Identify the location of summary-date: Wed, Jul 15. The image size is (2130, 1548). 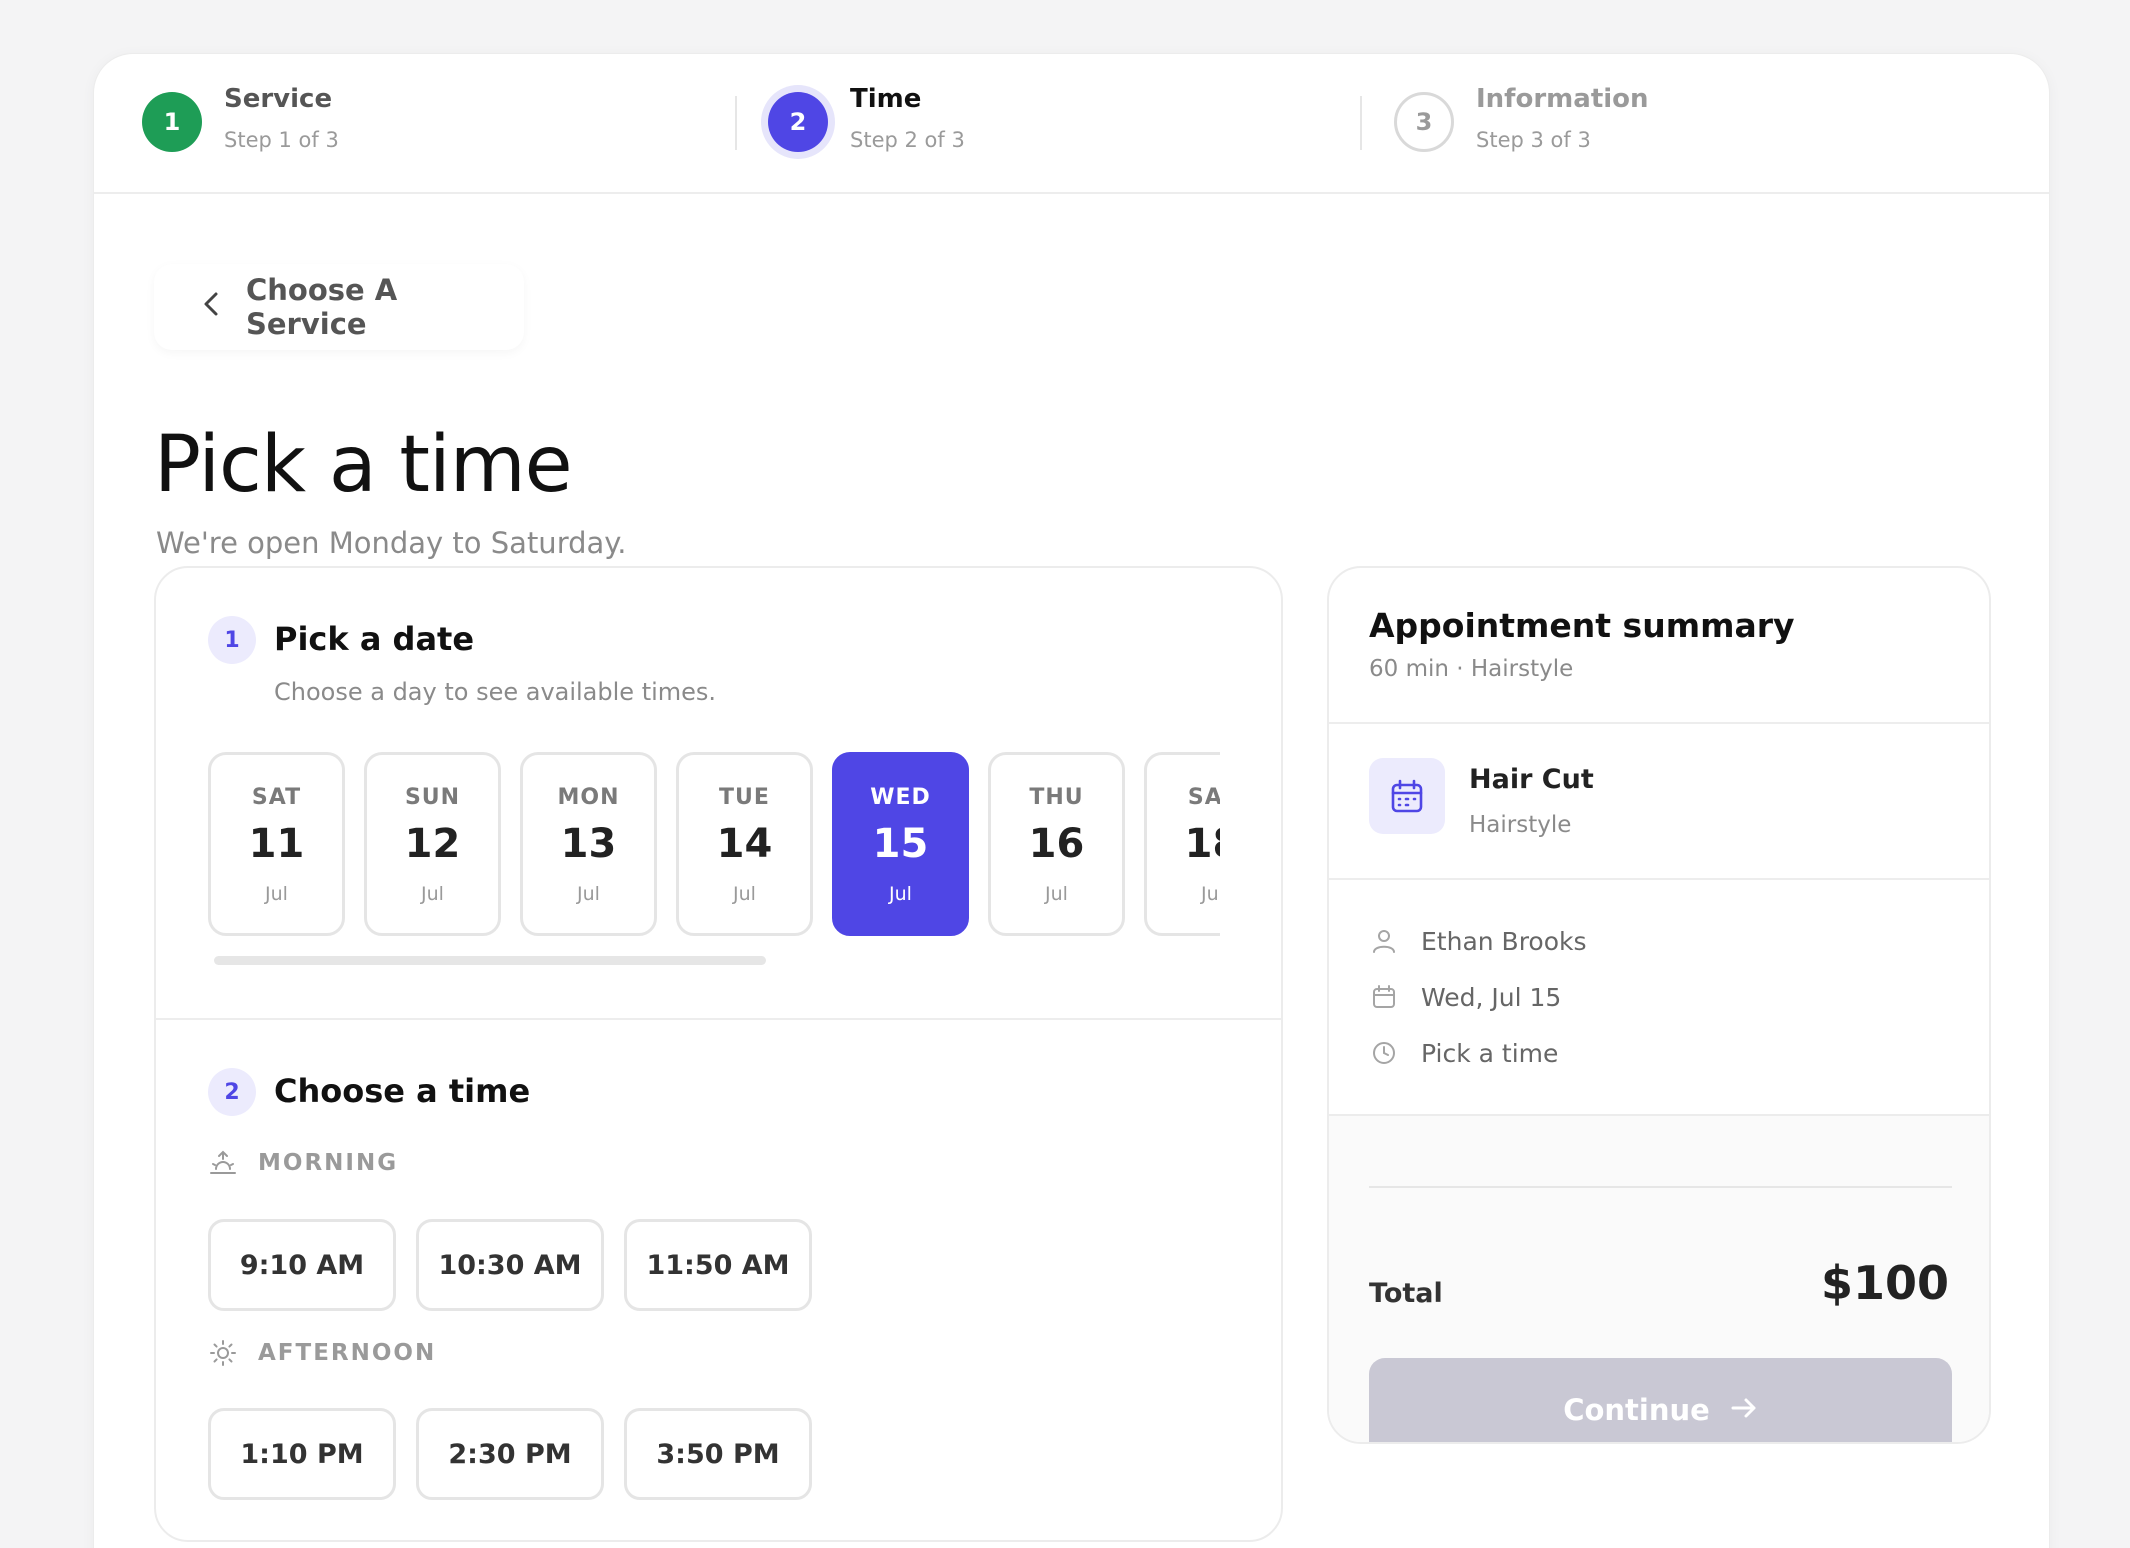
(1465, 997).